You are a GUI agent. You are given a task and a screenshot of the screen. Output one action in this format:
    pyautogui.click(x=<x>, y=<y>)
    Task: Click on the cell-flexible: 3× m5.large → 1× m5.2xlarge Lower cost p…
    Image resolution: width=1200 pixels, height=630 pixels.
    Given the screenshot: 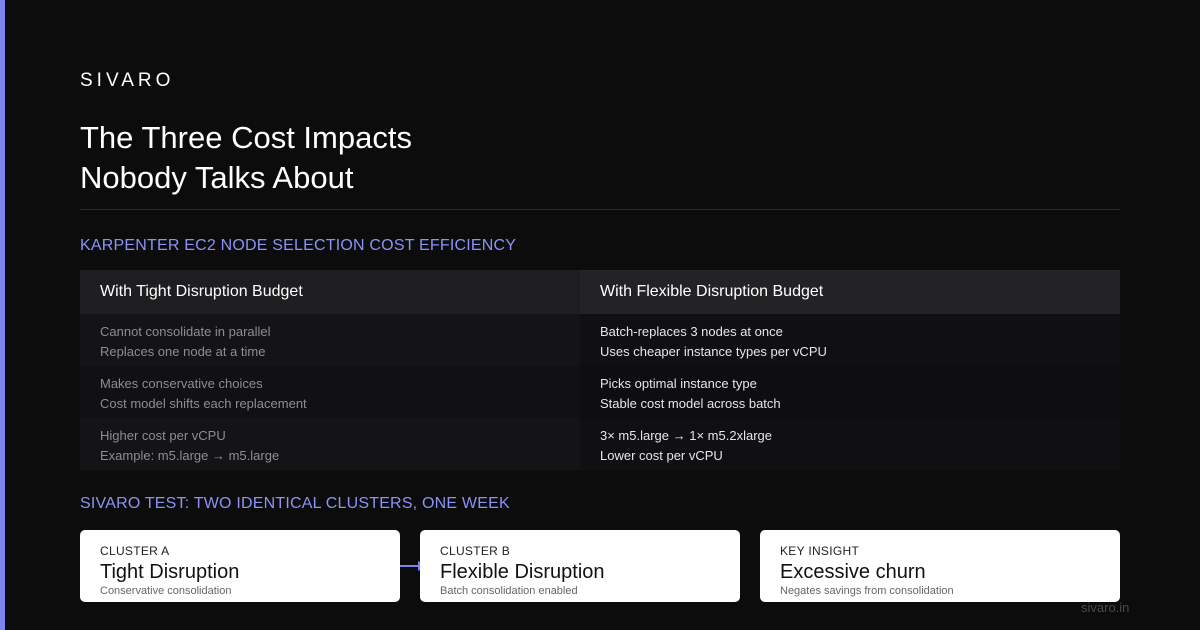 What is the action you would take?
    pyautogui.click(x=850, y=444)
    